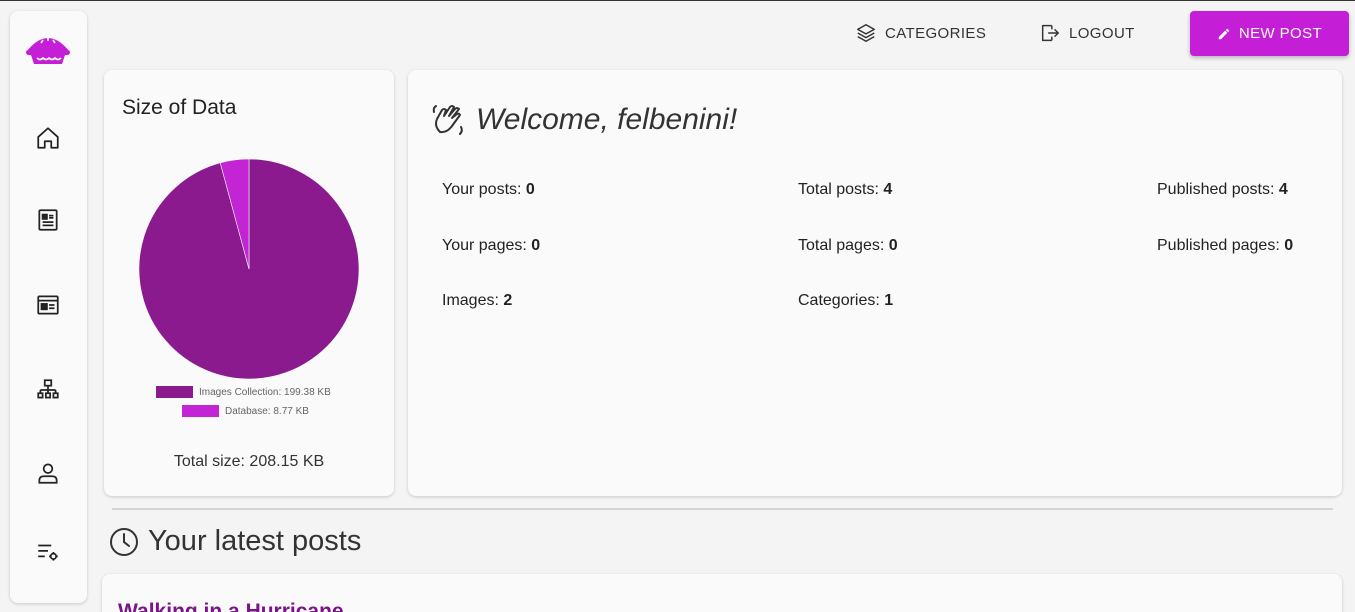  What do you see at coordinates (265, 392) in the screenshot?
I see `legend-label-images: Images Collection: 199.38 KB` at bounding box center [265, 392].